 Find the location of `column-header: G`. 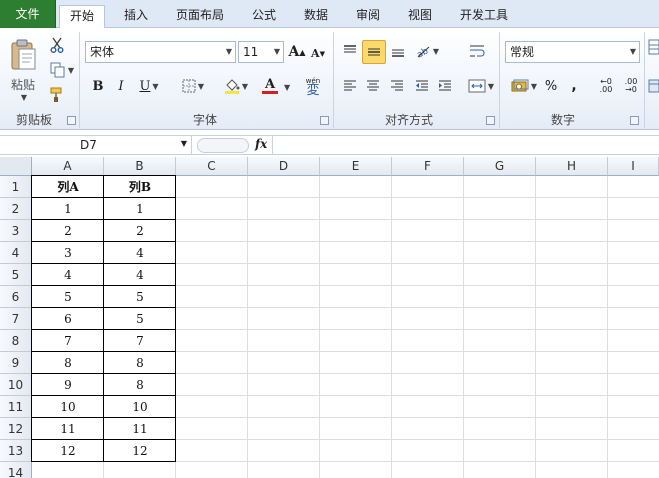

column-header: G is located at coordinates (500, 166).